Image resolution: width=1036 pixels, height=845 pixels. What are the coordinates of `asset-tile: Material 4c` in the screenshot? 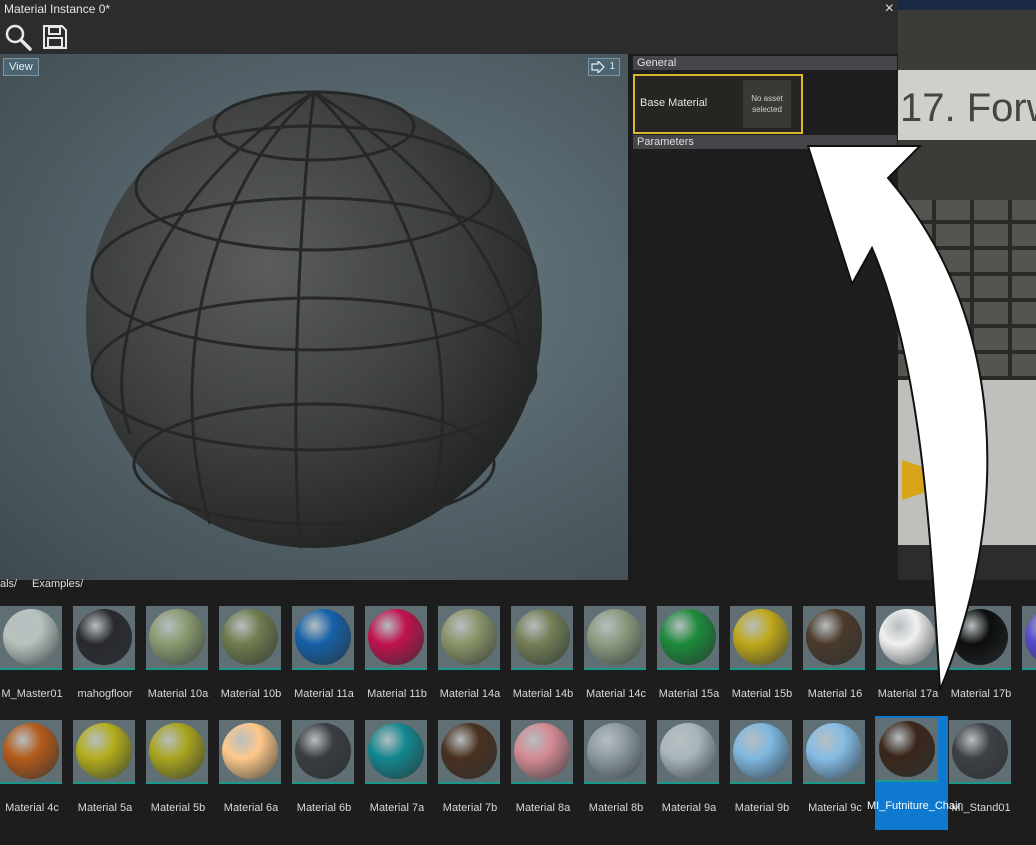 It's located at (36, 774).